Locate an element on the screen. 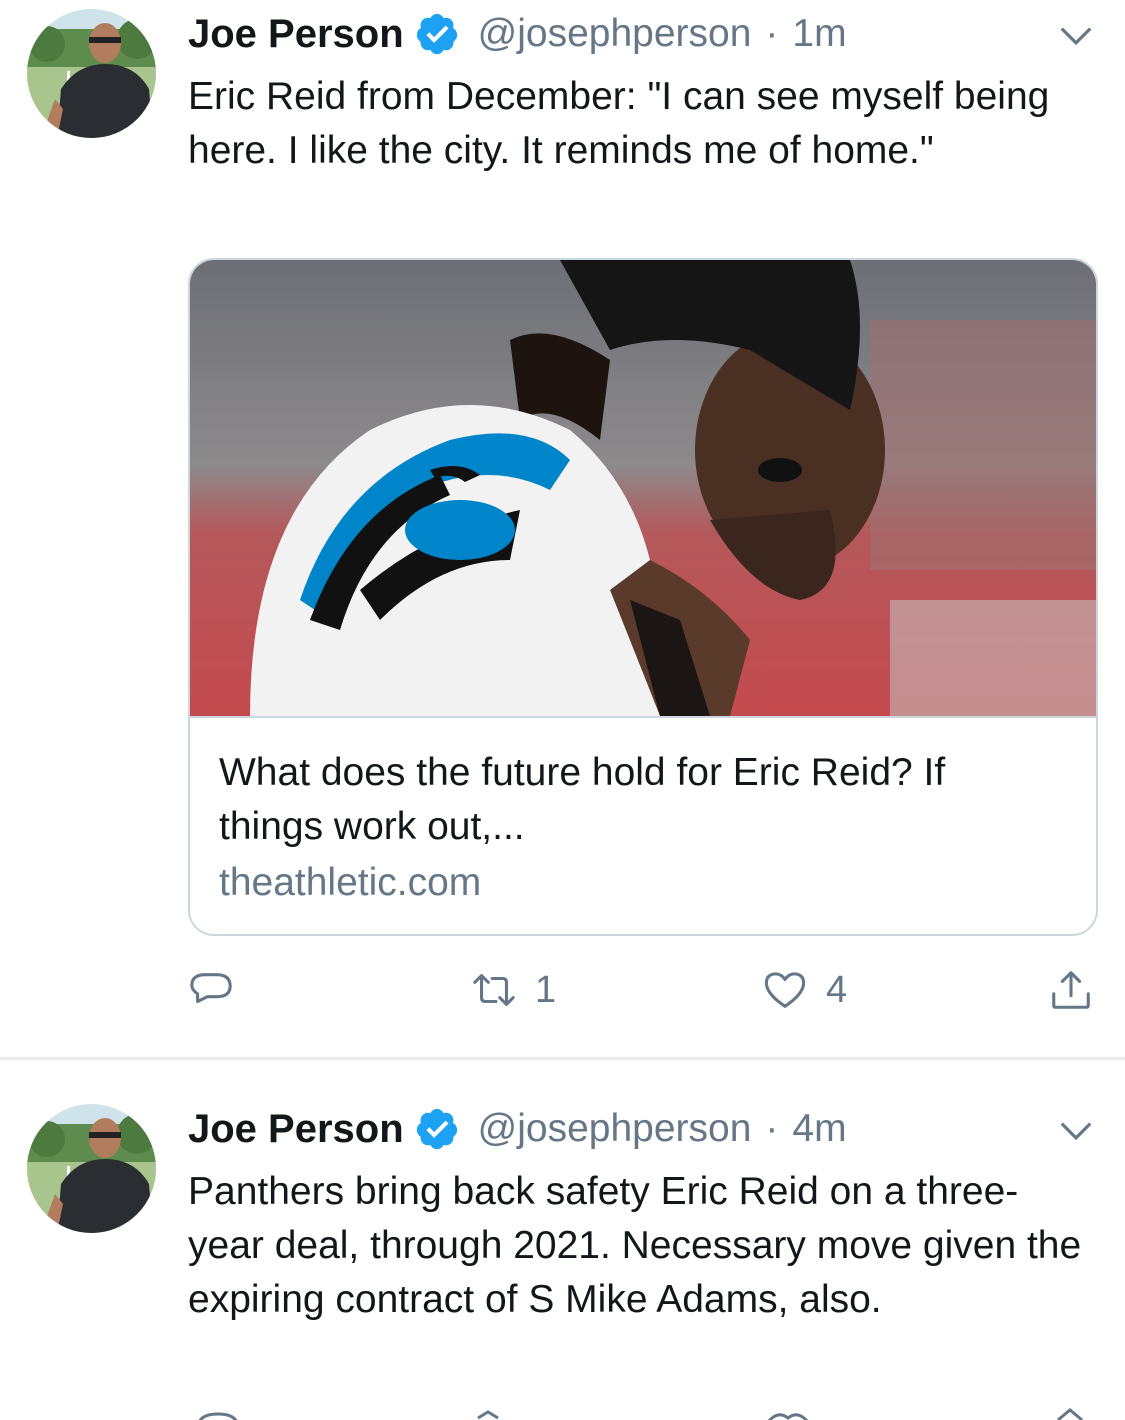 The width and height of the screenshot is (1125, 1420). retweet-icon is located at coordinates (494, 990).